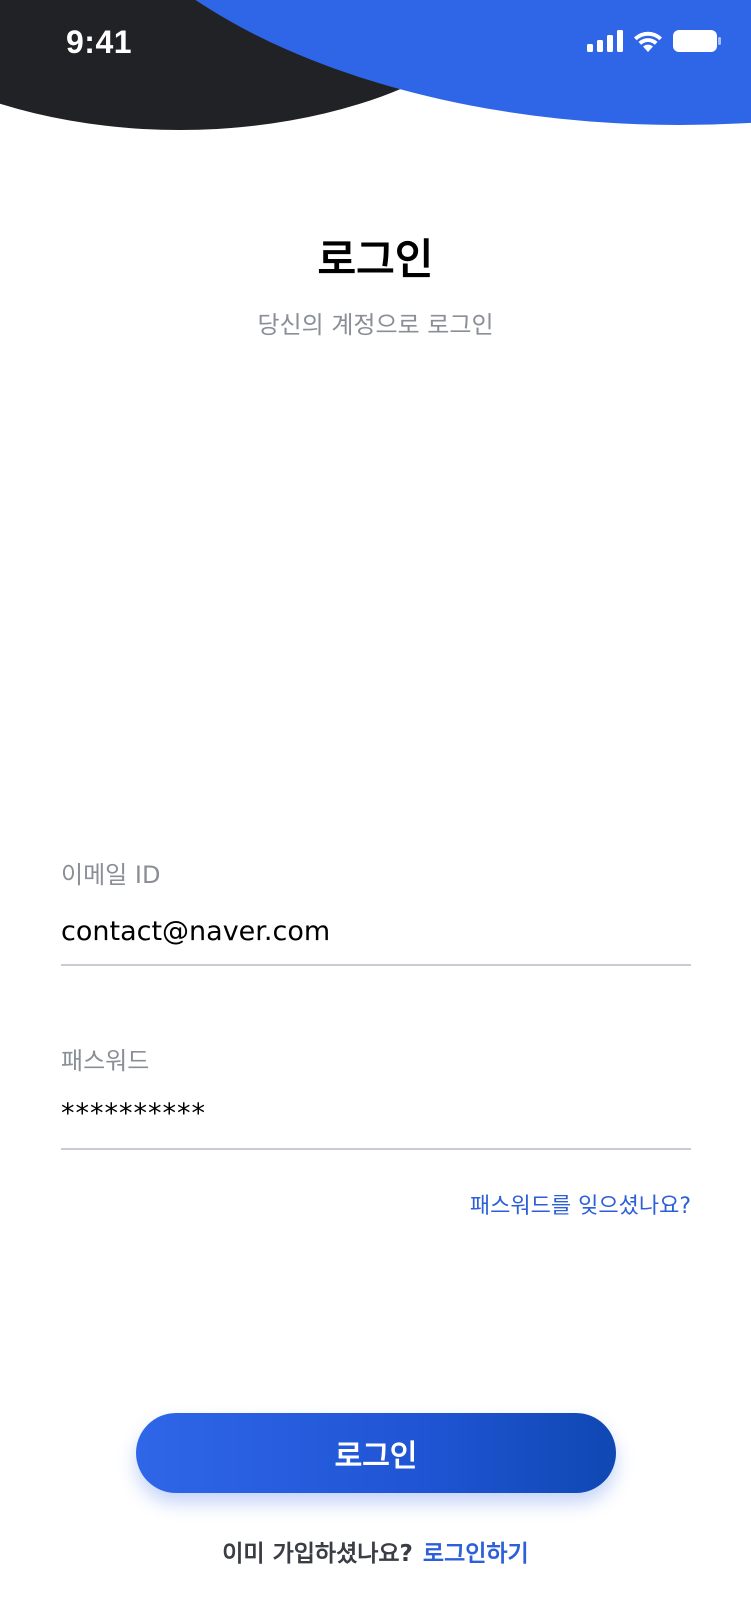 The image size is (751, 1624). What do you see at coordinates (376, 932) in the screenshot?
I see `email-input` at bounding box center [376, 932].